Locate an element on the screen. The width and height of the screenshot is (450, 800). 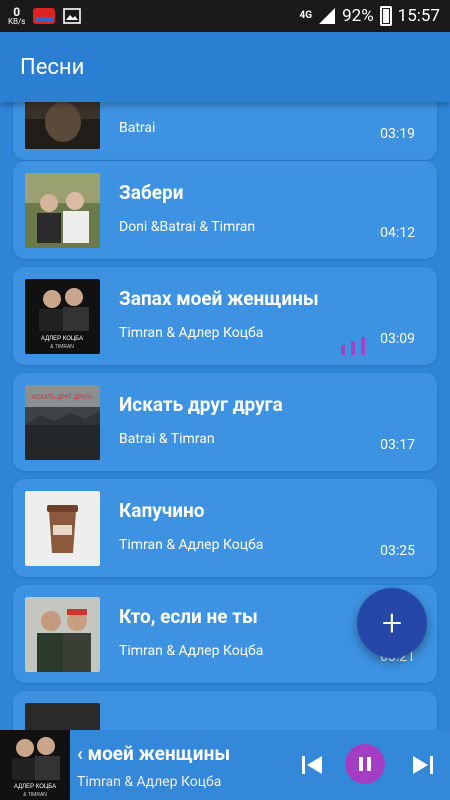
battery-icon is located at coordinates (385, 16).